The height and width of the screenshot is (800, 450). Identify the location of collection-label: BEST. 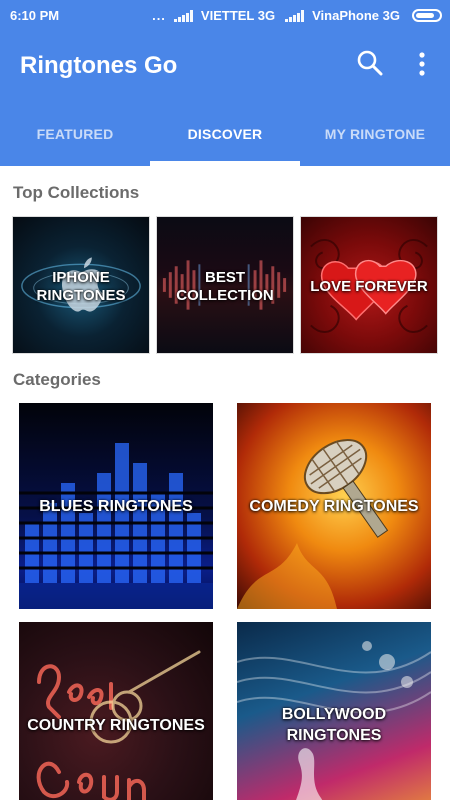
(224, 277).